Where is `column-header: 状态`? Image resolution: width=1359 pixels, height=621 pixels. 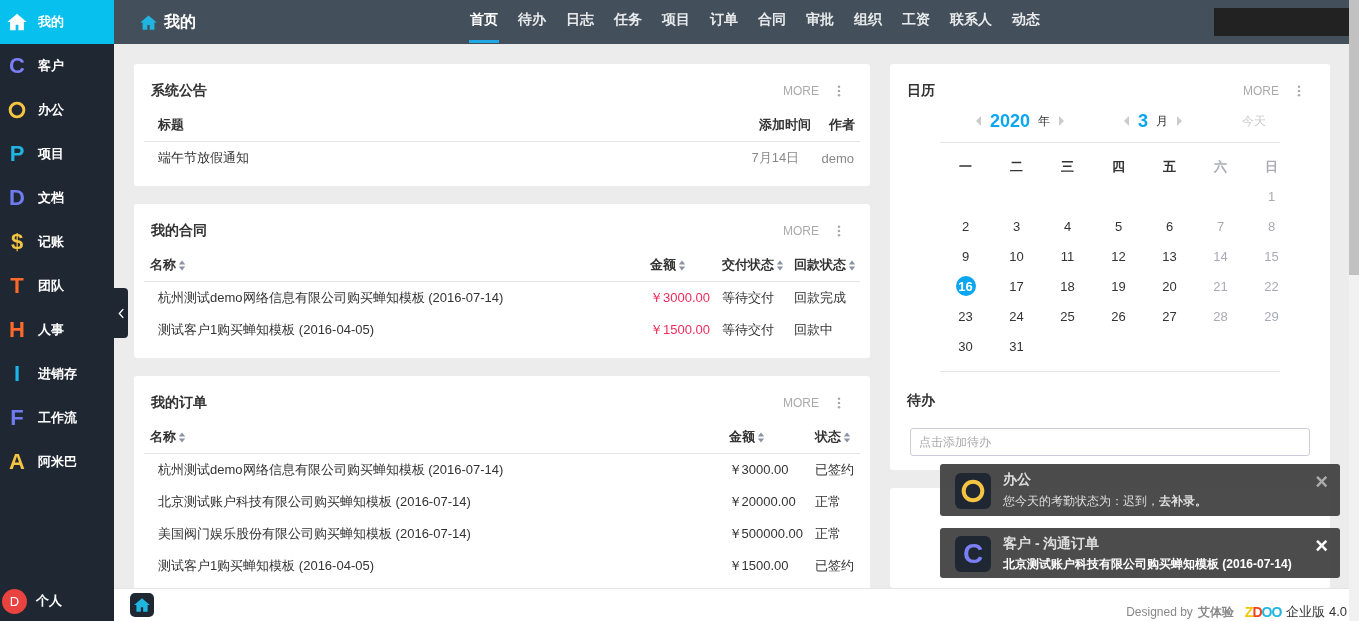 column-header: 状态 is located at coordinates (833, 437).